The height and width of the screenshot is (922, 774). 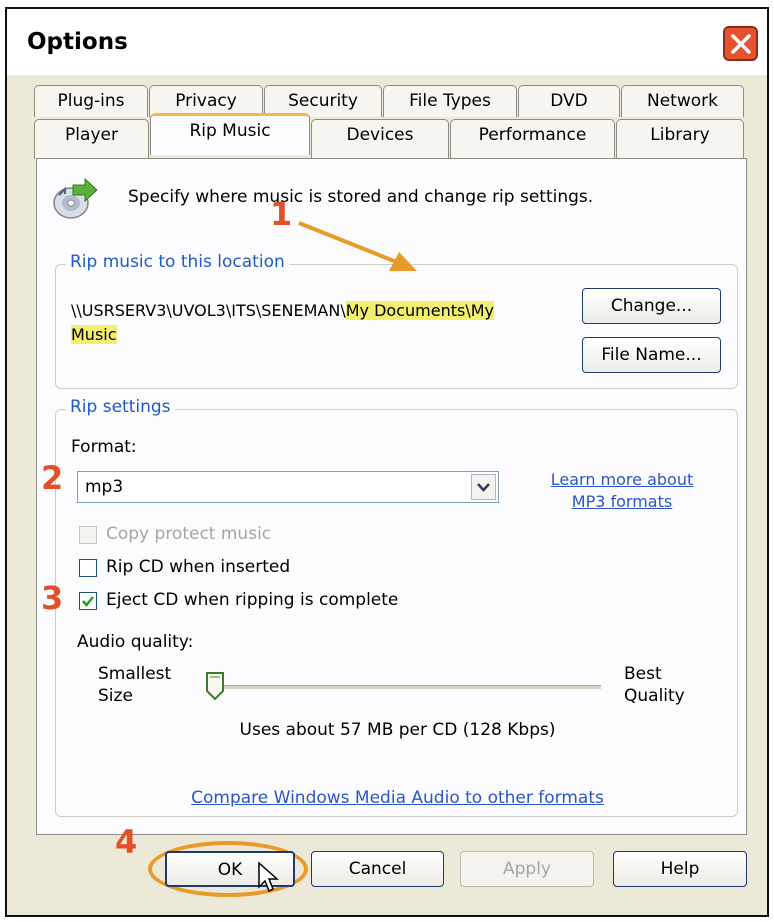 What do you see at coordinates (77, 42) in the screenshot?
I see `dialog-title: Options` at bounding box center [77, 42].